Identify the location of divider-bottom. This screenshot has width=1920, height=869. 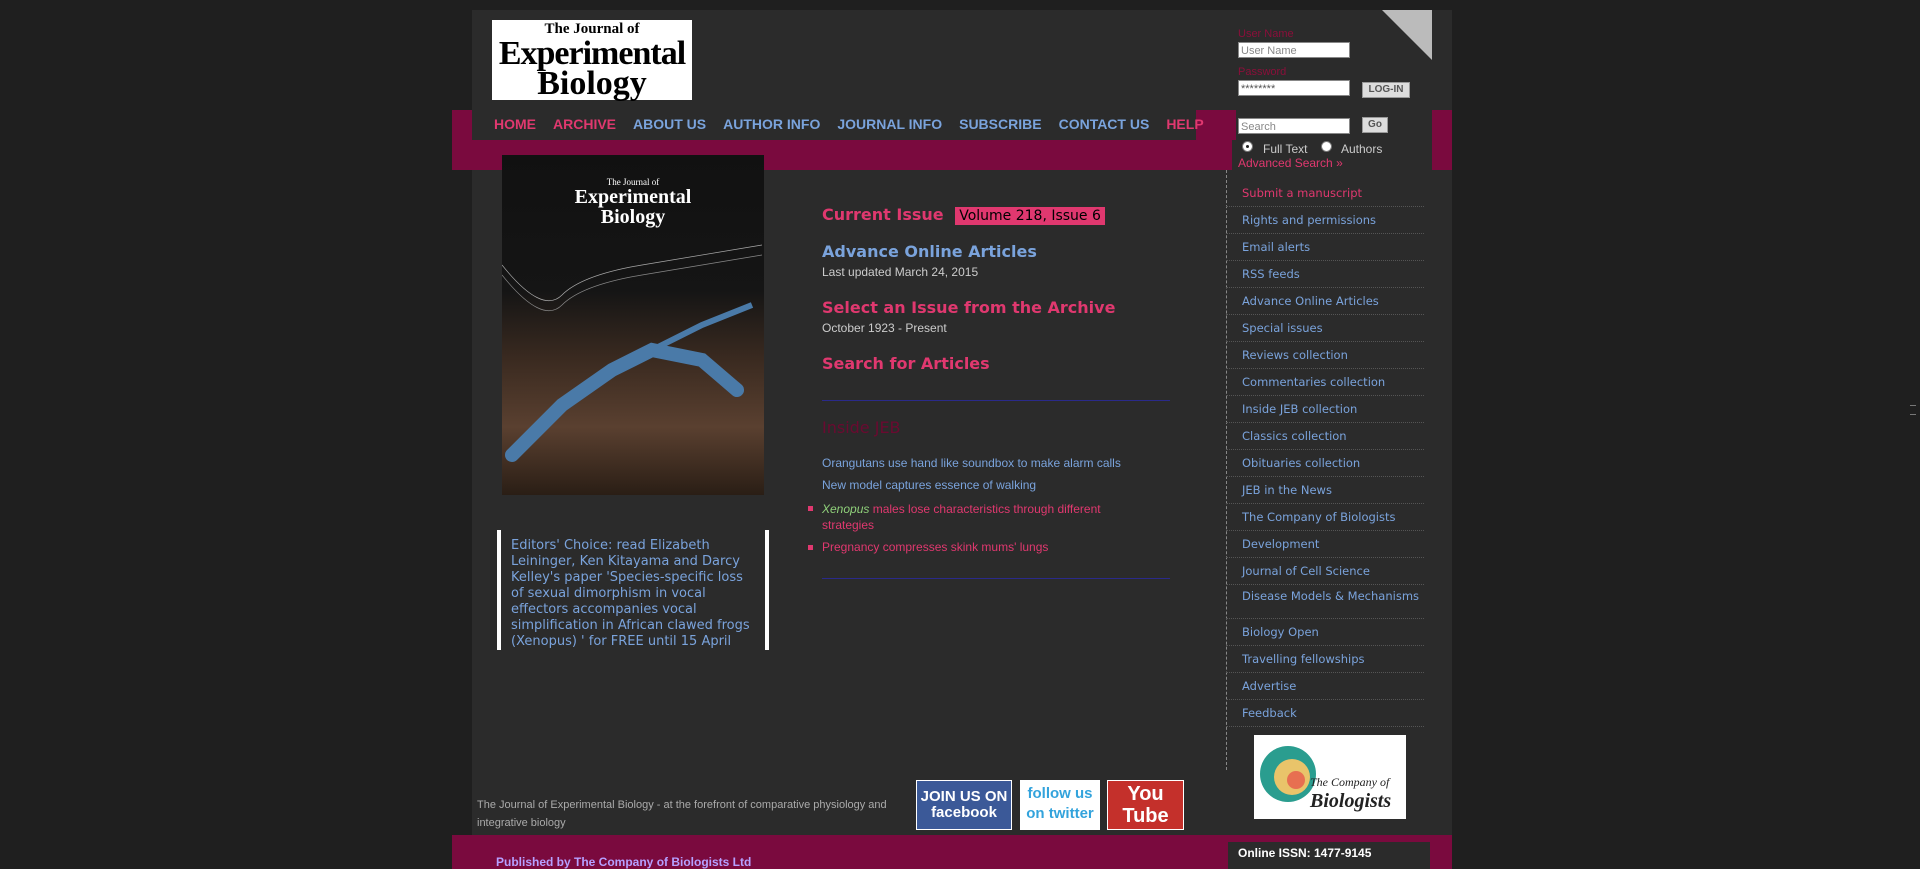
(996, 578).